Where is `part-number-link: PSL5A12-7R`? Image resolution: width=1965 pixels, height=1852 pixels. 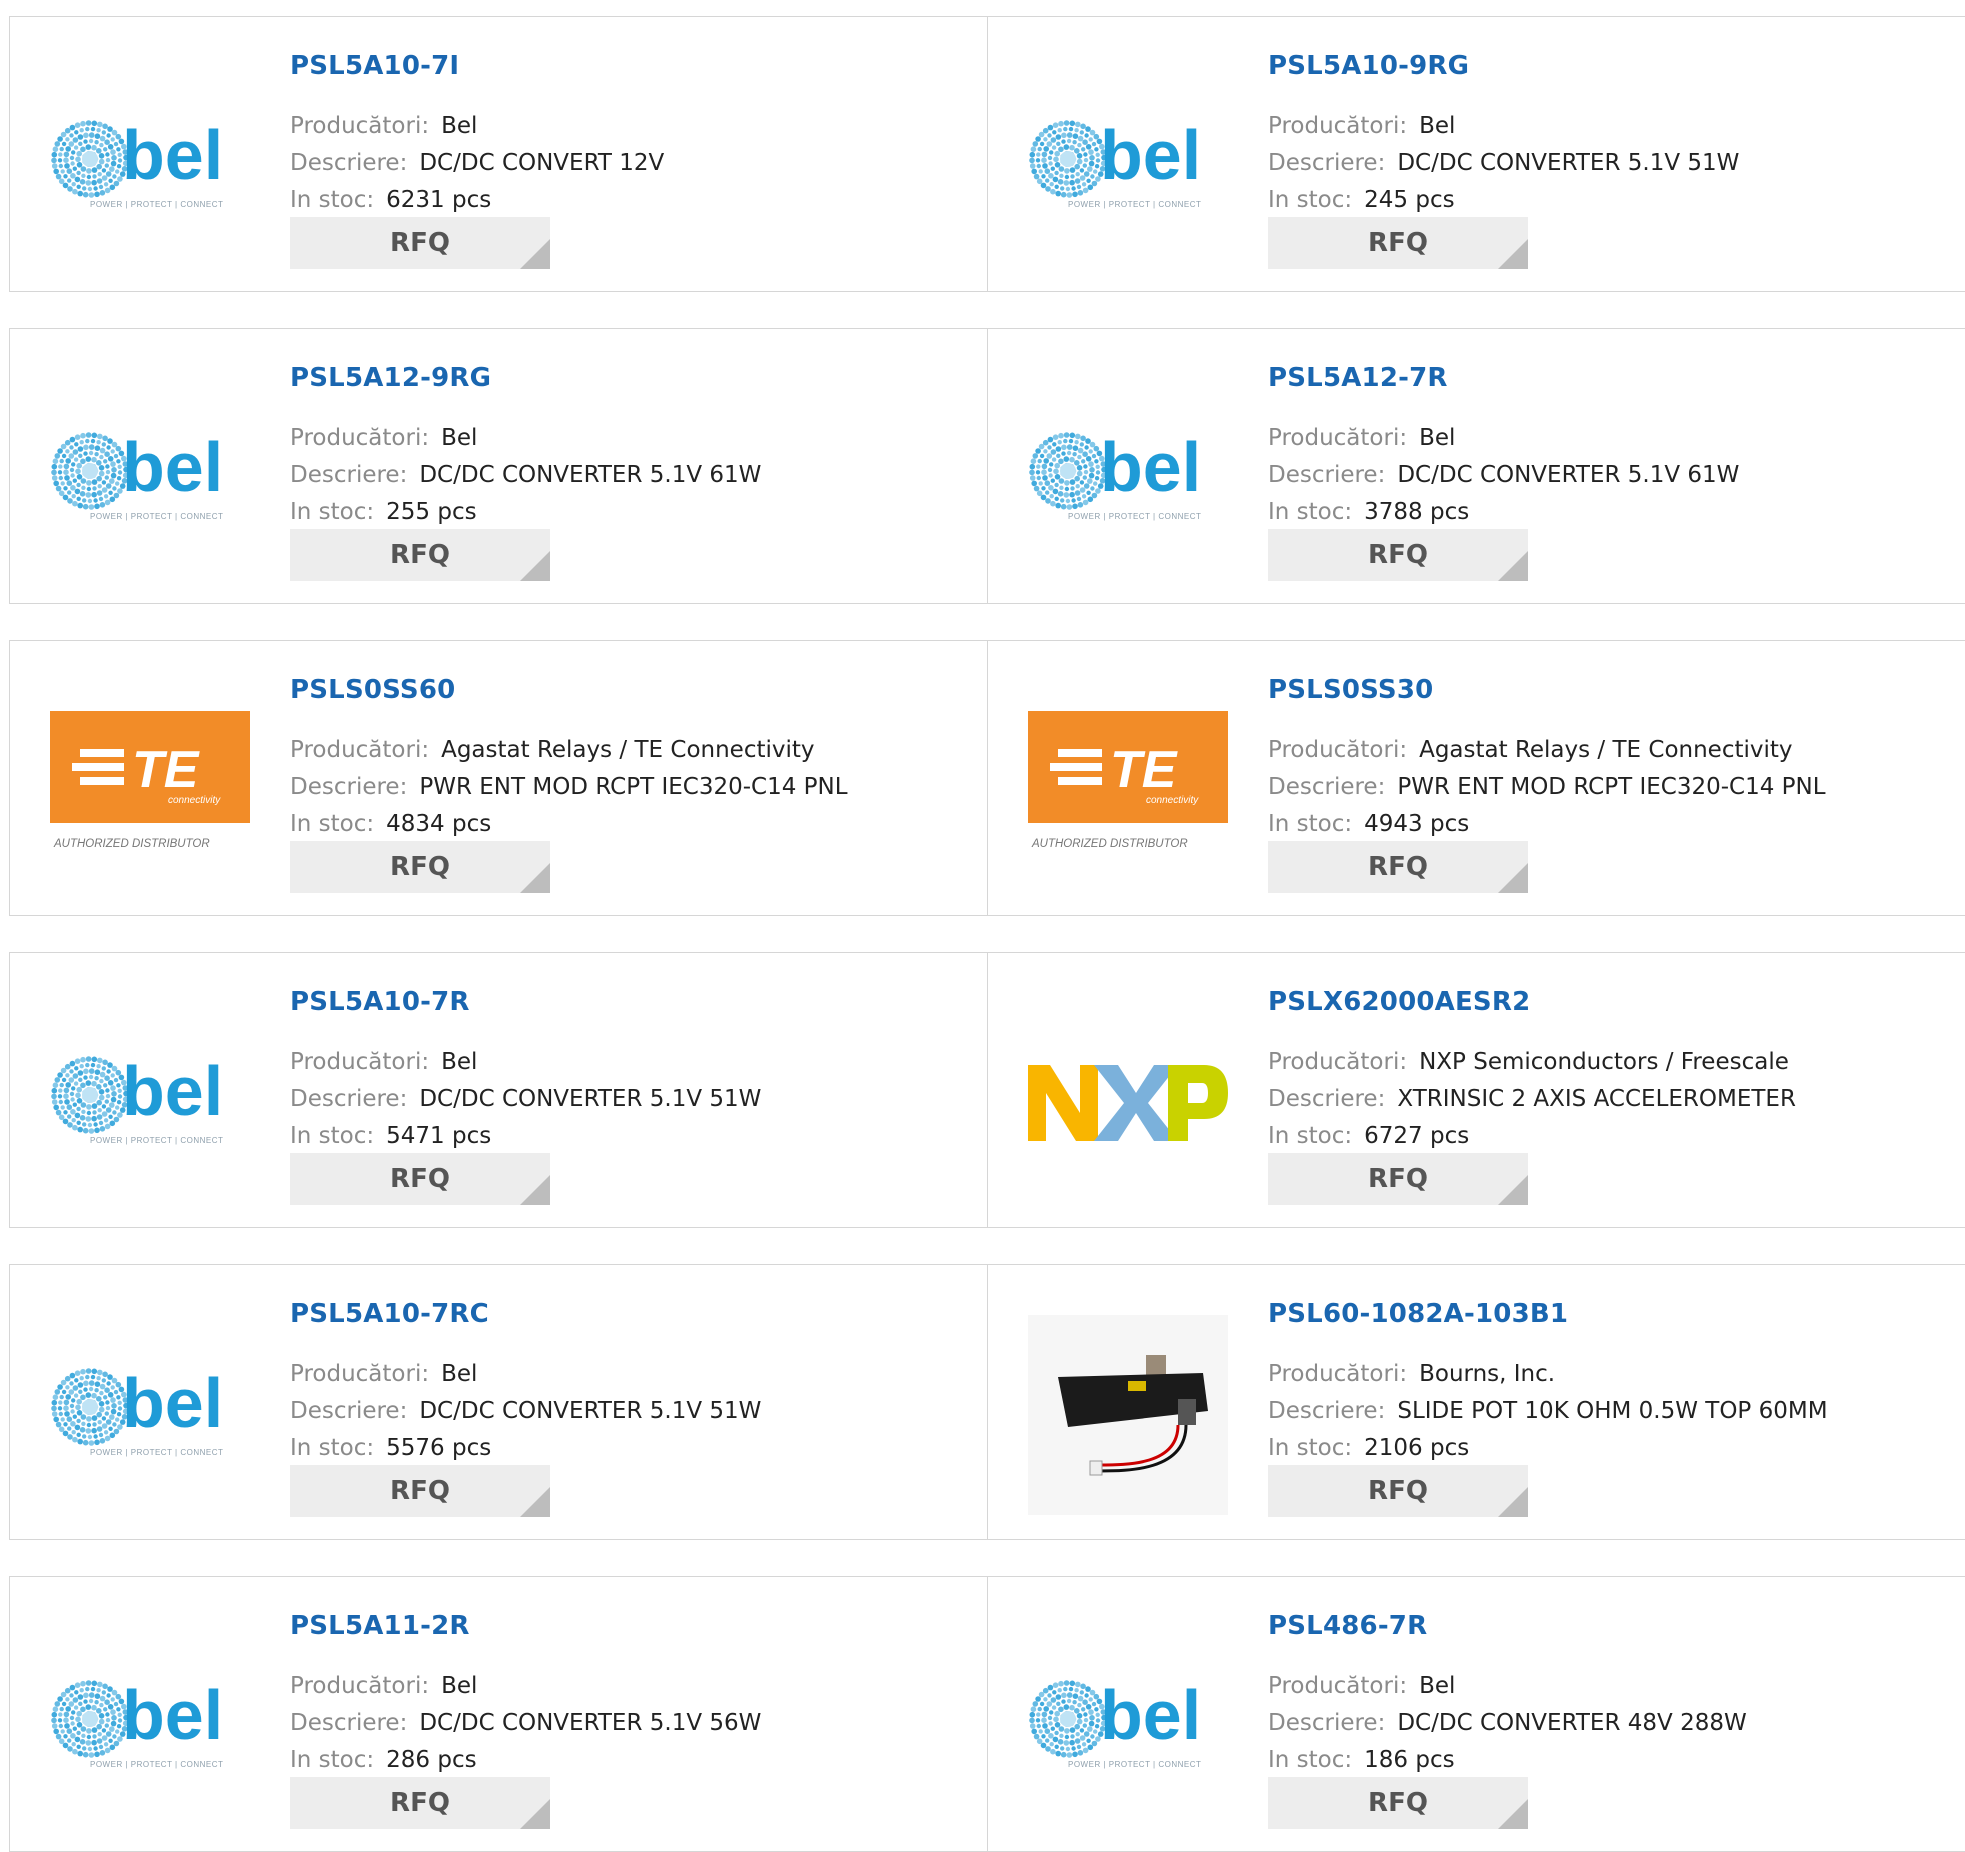
part-number-link: PSL5A12-7R is located at coordinates (1358, 378).